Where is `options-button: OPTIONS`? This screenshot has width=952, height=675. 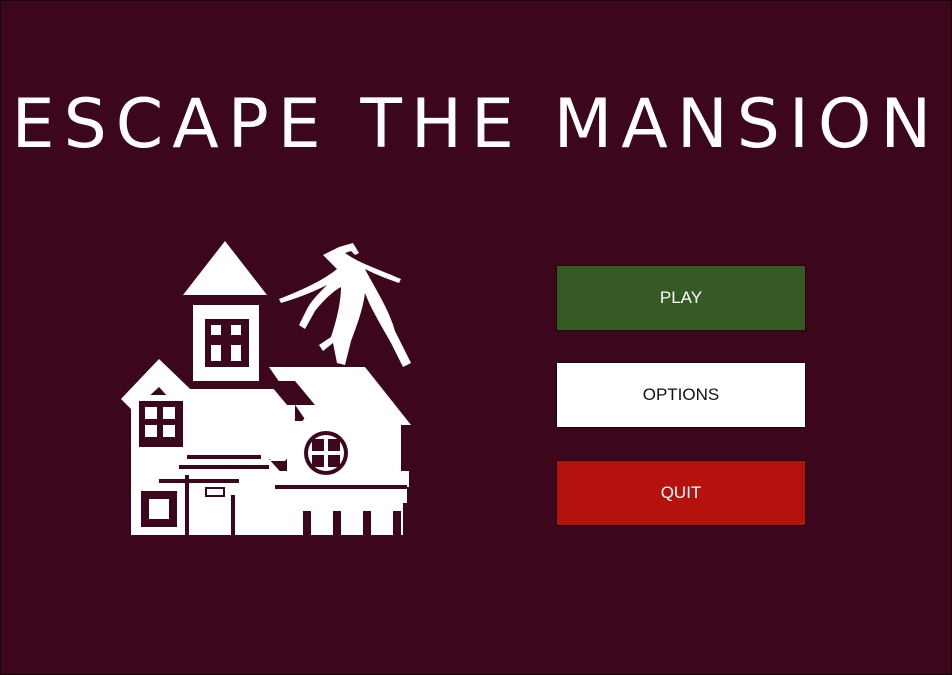 options-button: OPTIONS is located at coordinates (681, 395).